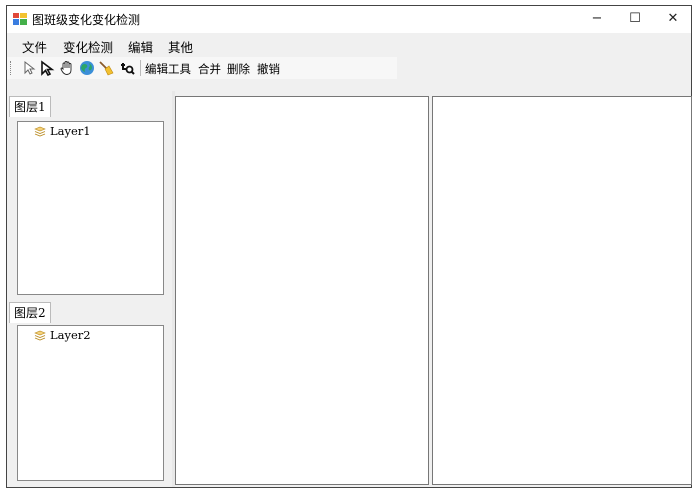 Image resolution: width=700 pixels, height=494 pixels. I want to click on menu-change-detection: 变化检测, so click(88, 46).